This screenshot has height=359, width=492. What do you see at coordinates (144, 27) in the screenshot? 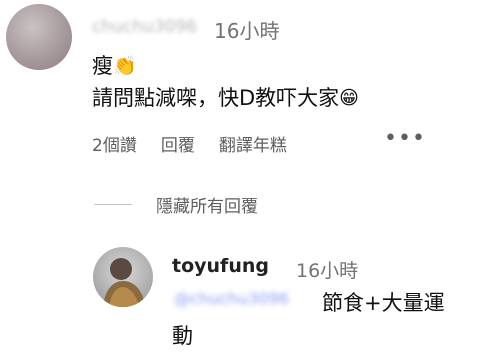
I see `comment-username: chuchu3096` at bounding box center [144, 27].